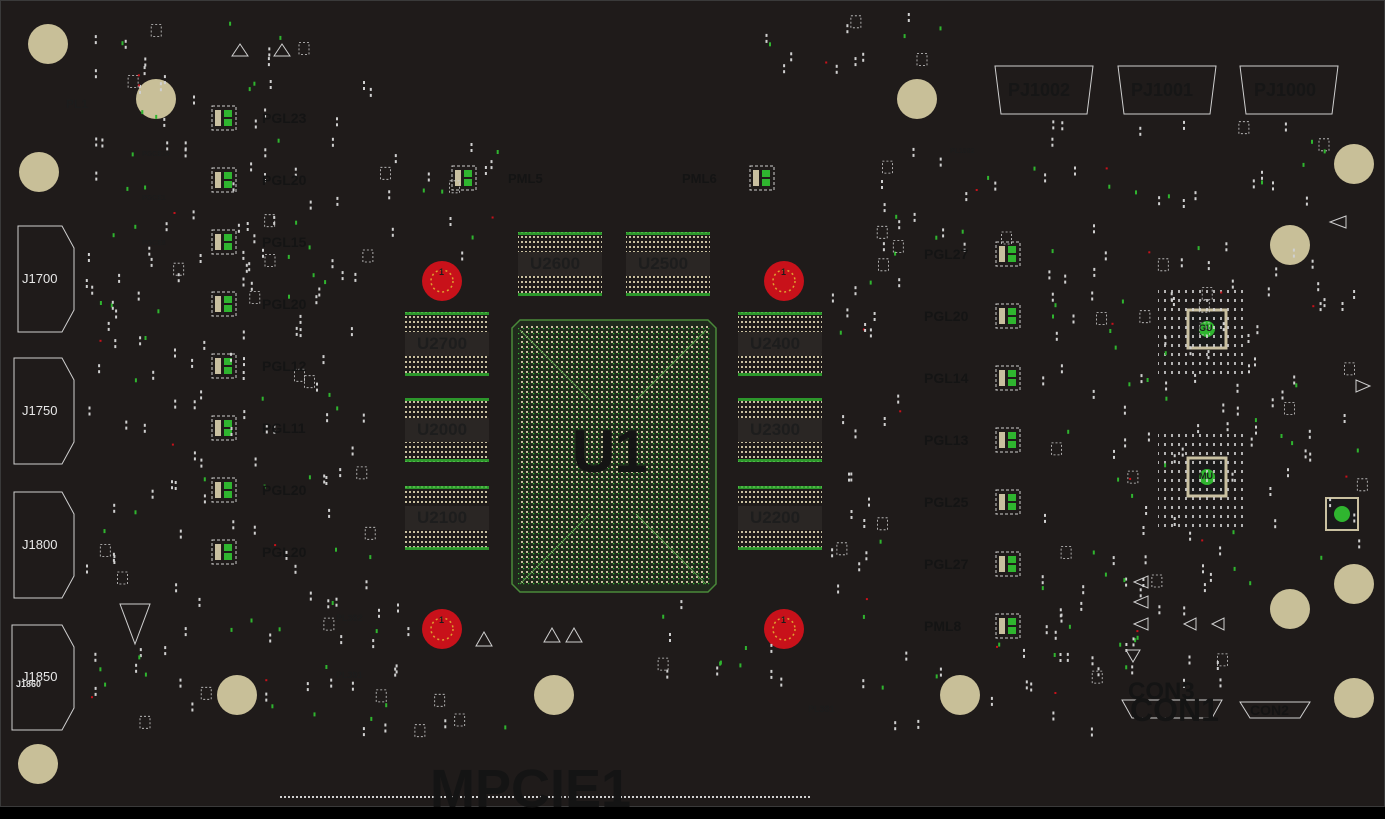  What do you see at coordinates (555, 263) in the screenshot?
I see `memory-chip-label: U2600` at bounding box center [555, 263].